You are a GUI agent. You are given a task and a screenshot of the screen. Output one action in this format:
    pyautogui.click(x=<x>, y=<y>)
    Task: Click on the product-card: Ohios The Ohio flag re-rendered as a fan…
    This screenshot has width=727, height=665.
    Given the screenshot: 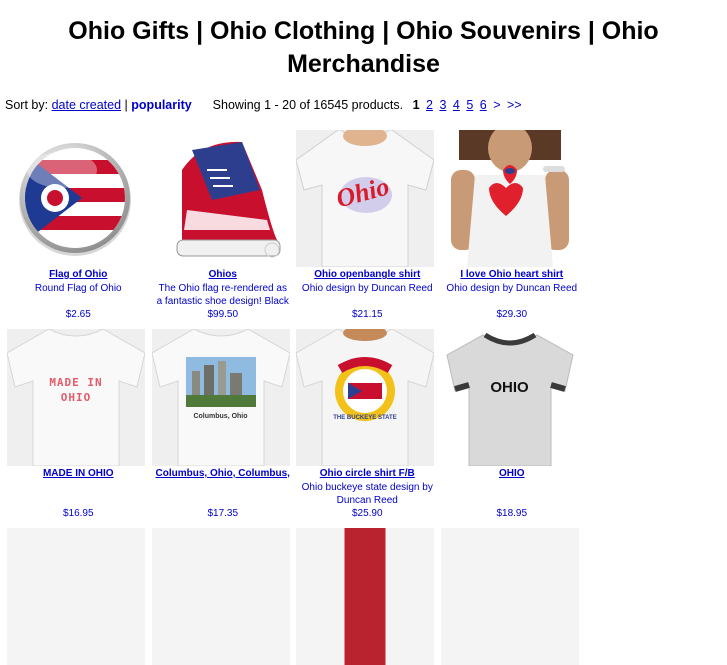 What is the action you would take?
    pyautogui.click(x=223, y=228)
    